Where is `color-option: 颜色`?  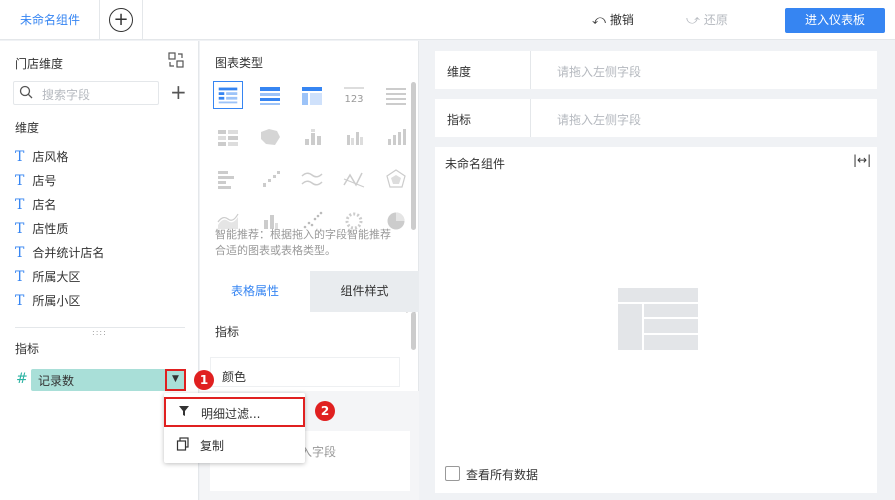 color-option: 颜色 is located at coordinates (234, 376).